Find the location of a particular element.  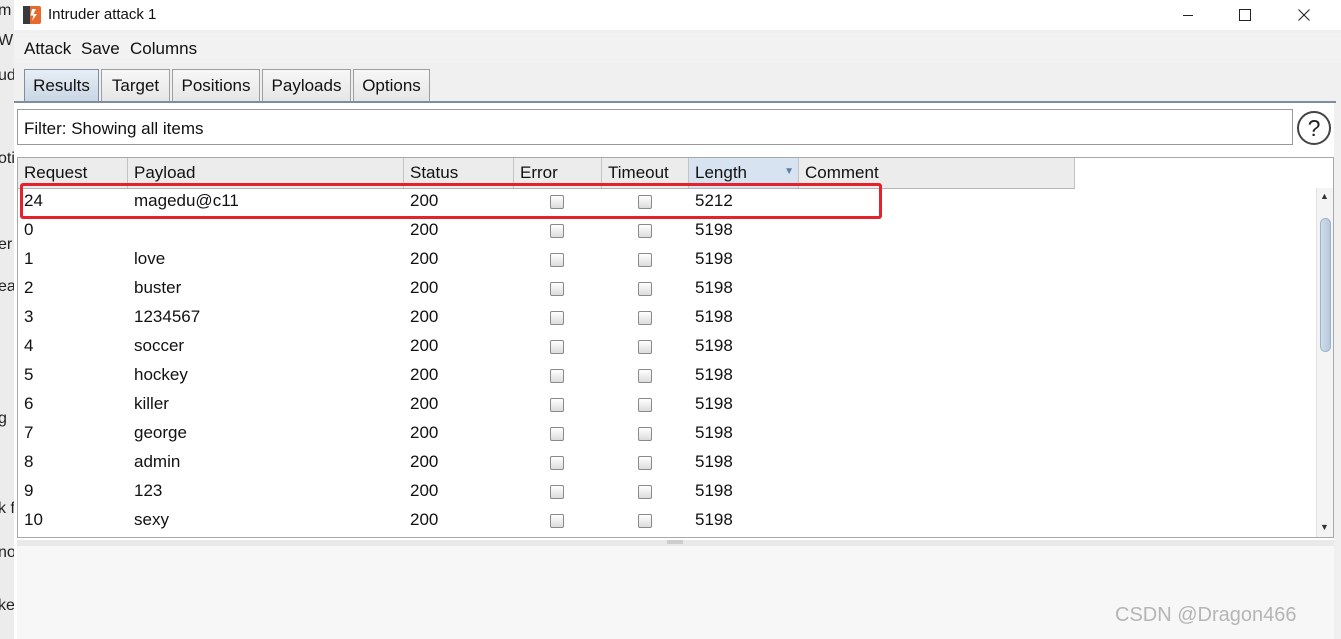

close-icon is located at coordinates (1304, 15).